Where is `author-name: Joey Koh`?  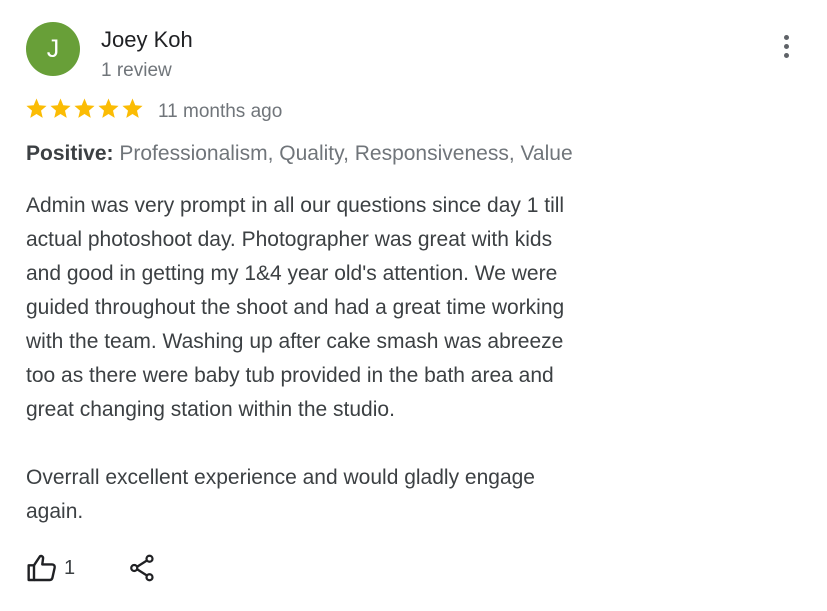
author-name: Joey Koh is located at coordinates (147, 40).